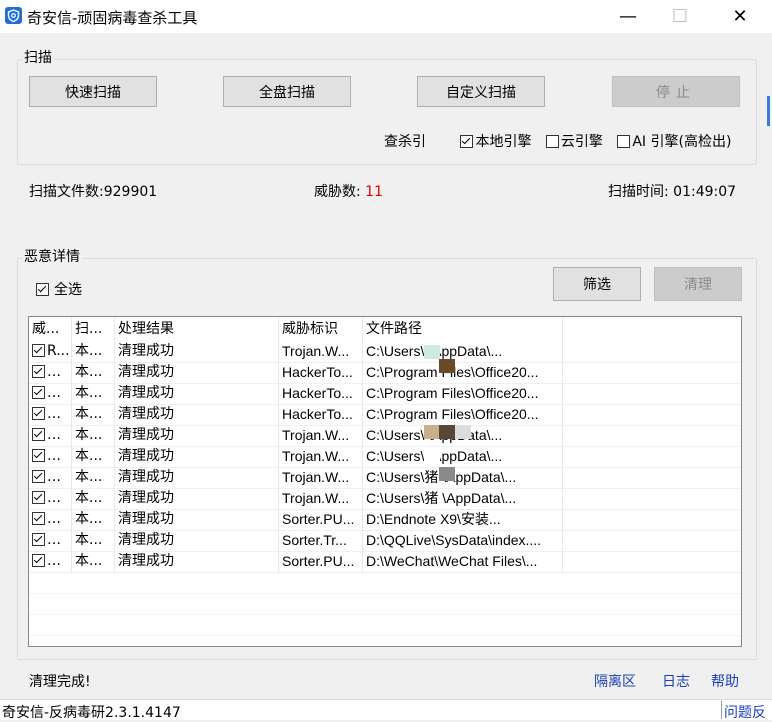 The width and height of the screenshot is (772, 722). Describe the element at coordinates (674, 142) in the screenshot. I see `ai-engine-option: AI 引擎(高检出)` at that location.